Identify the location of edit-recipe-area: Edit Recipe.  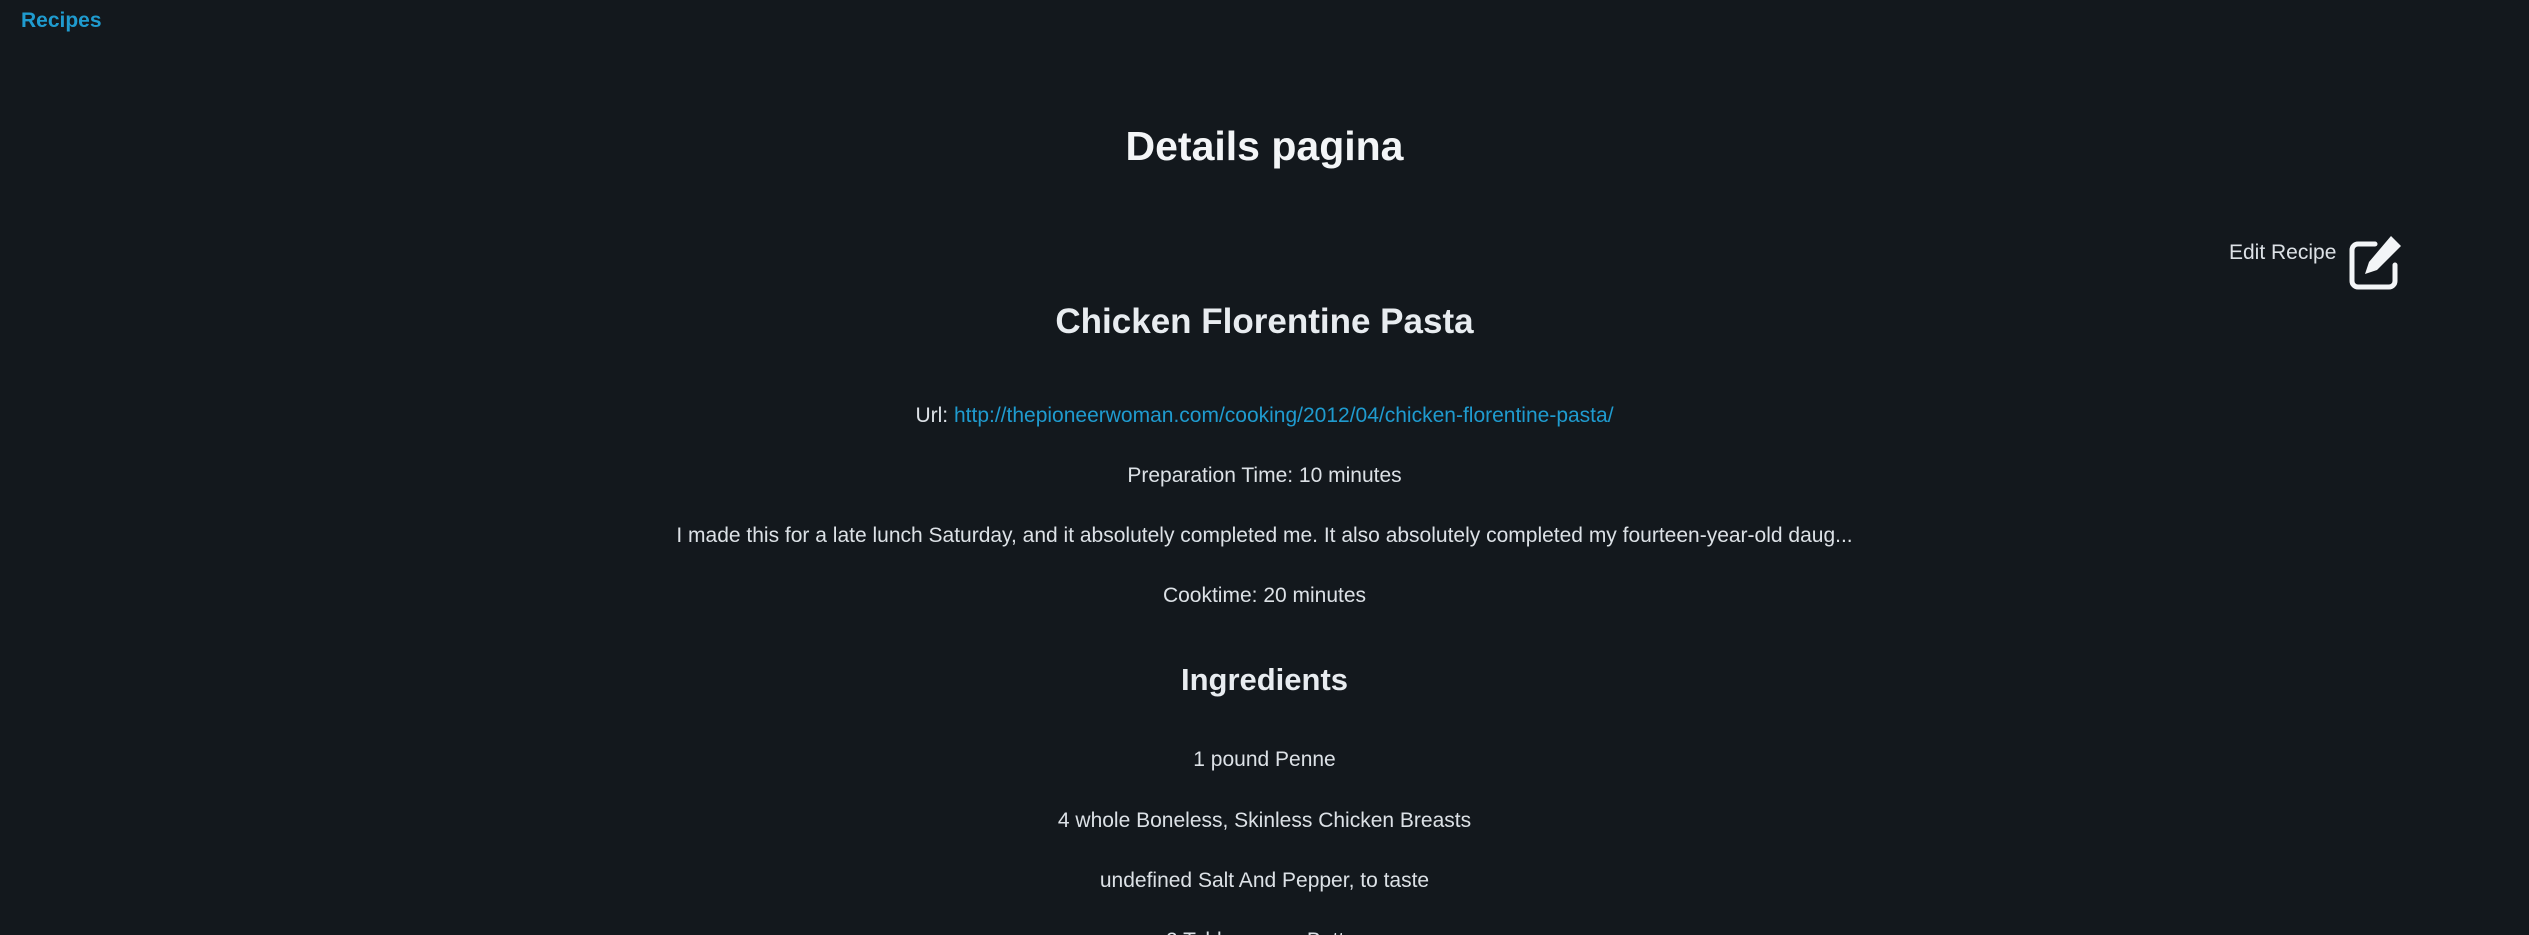
(2379, 266).